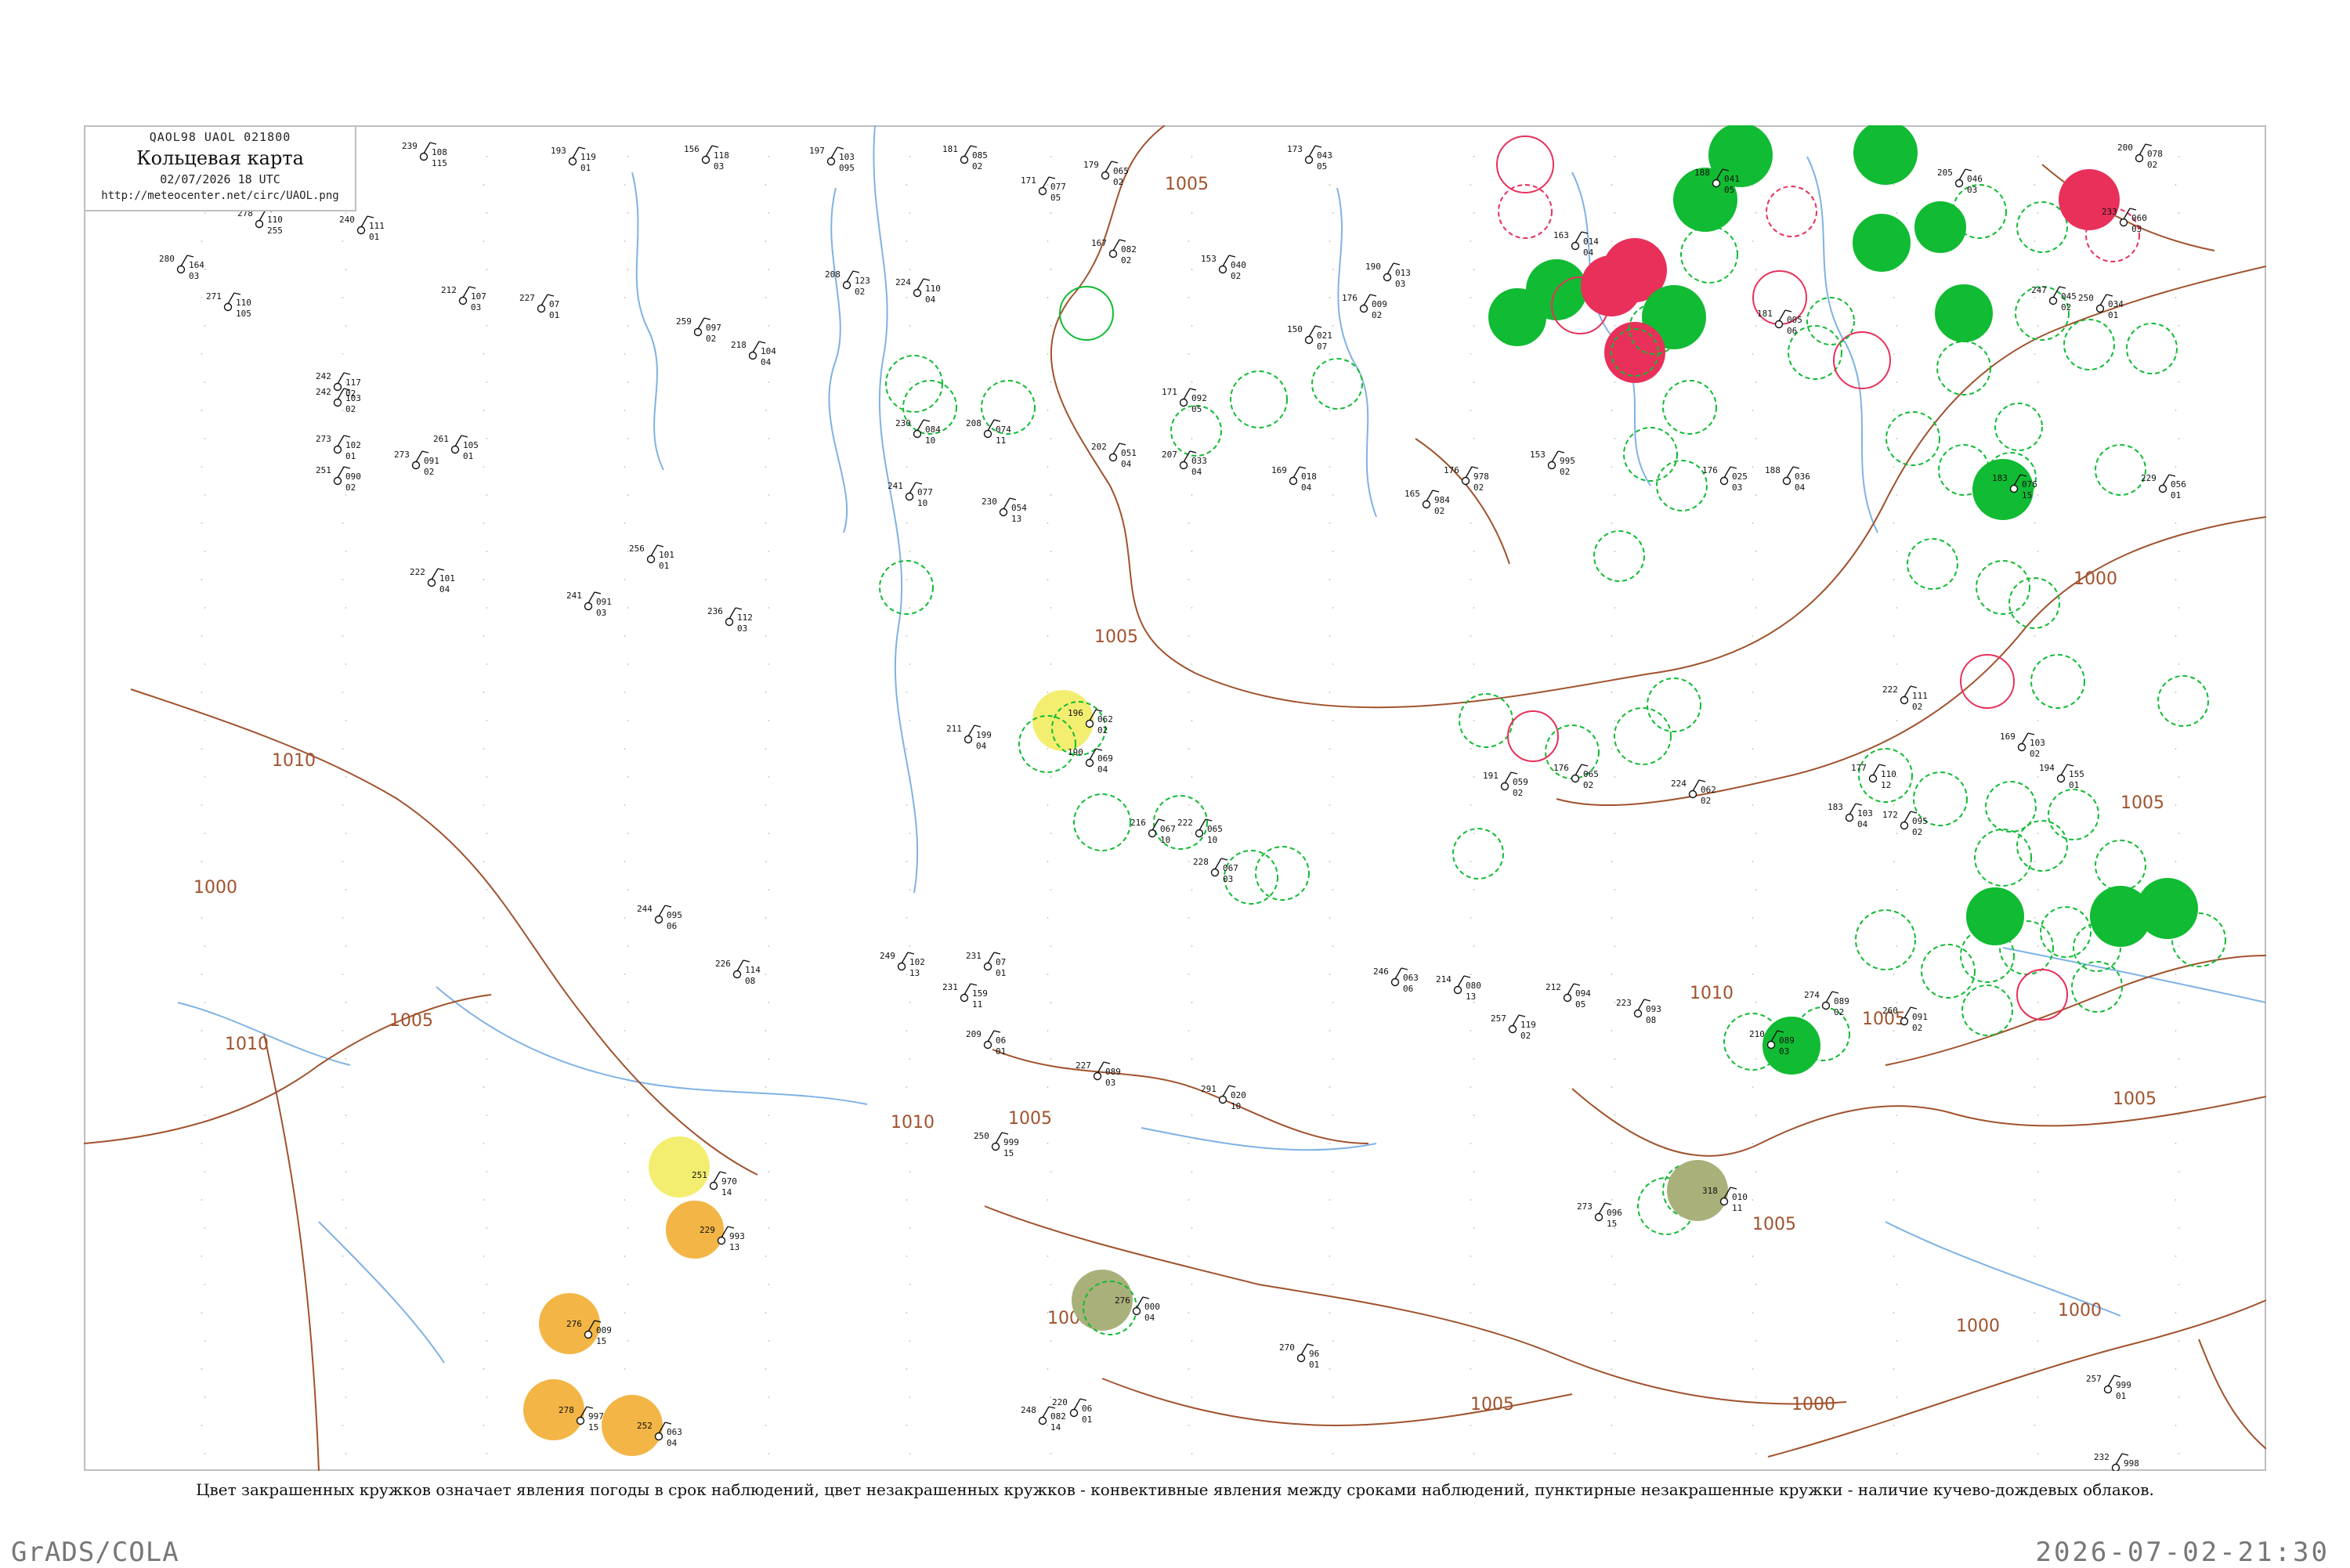  Describe the element at coordinates (323, 376) in the screenshot. I see `station-temperature: 242` at that location.